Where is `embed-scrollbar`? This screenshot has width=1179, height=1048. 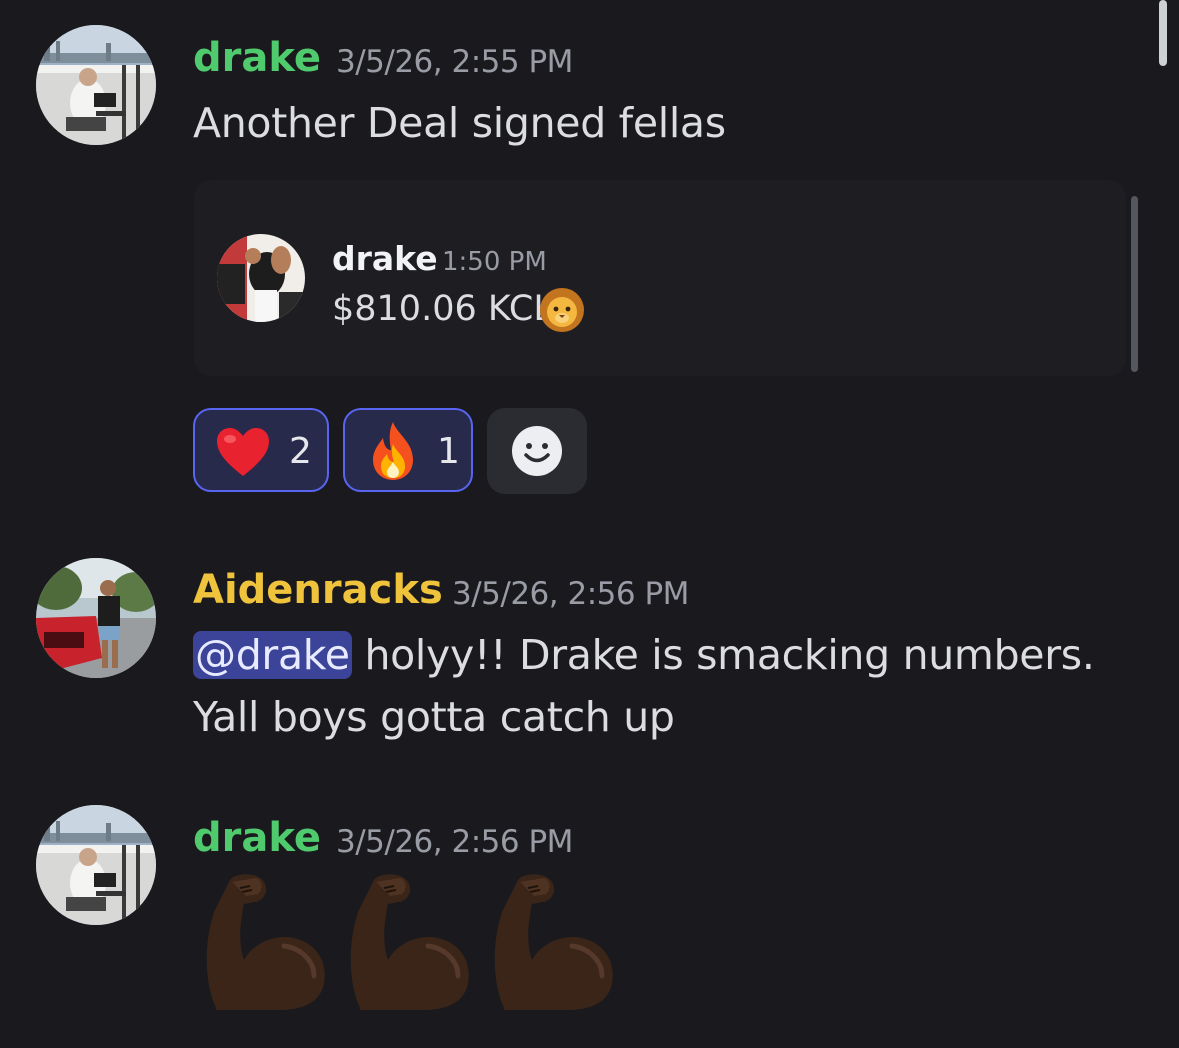 embed-scrollbar is located at coordinates (1134, 284).